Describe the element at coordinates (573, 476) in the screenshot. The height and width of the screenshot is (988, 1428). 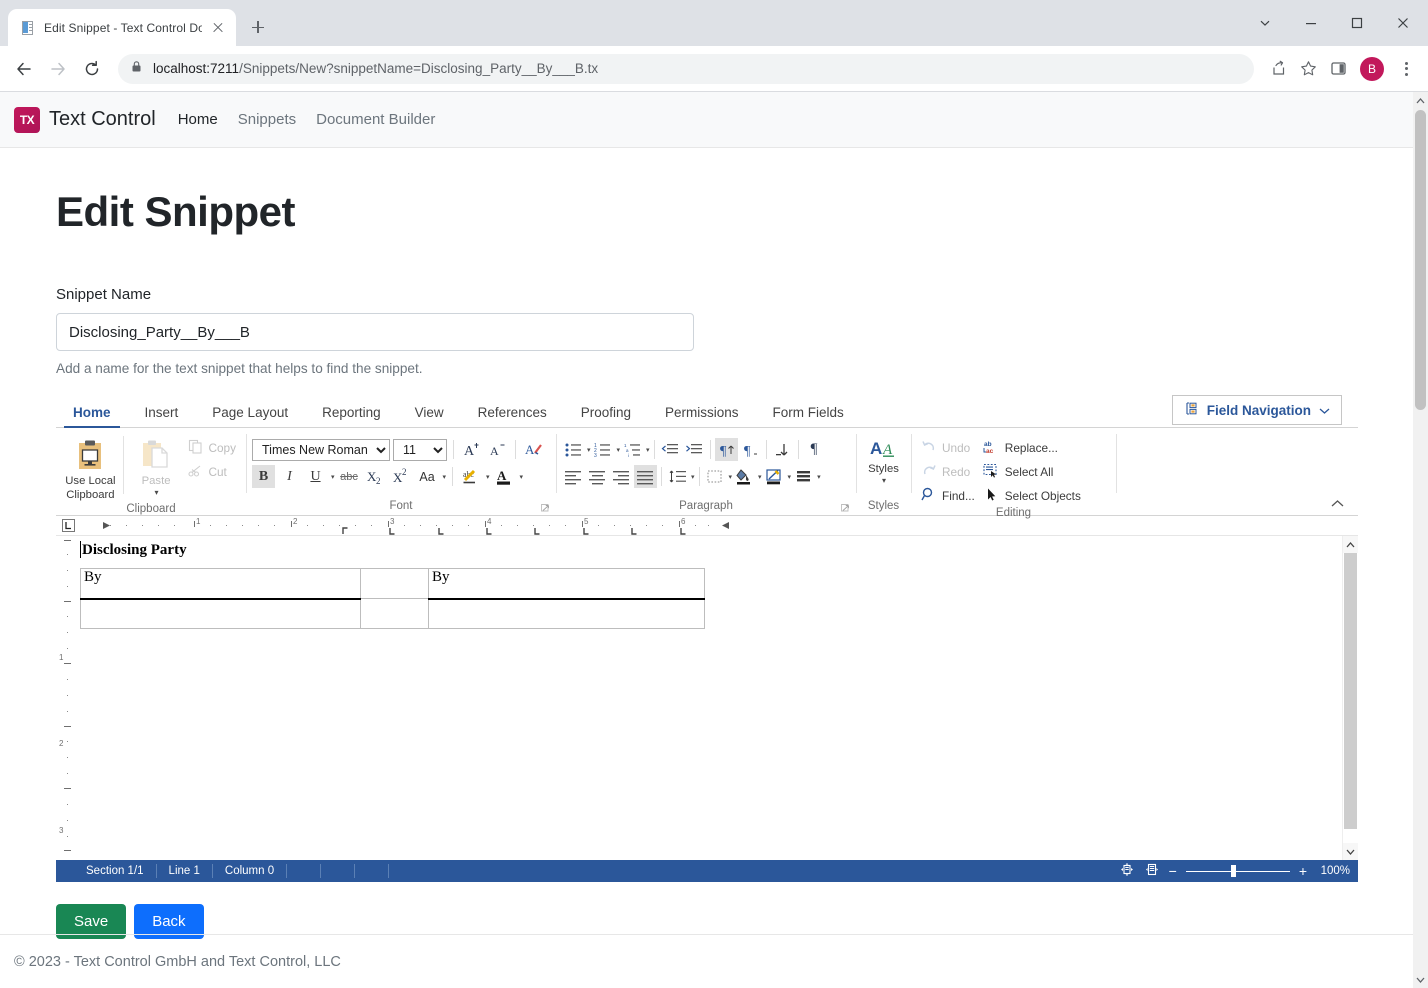
I see `align-left-button` at that location.